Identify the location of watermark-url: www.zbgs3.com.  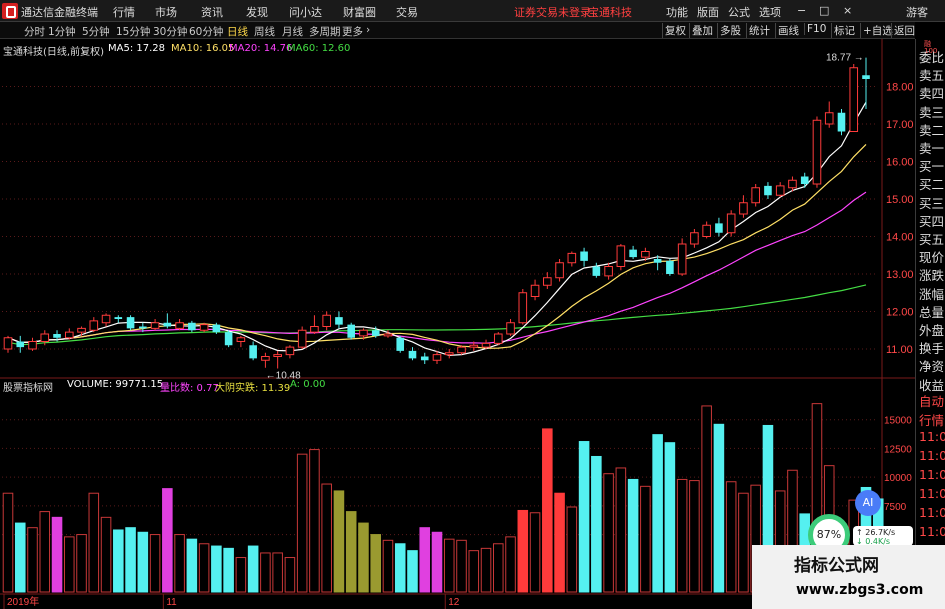
(860, 590).